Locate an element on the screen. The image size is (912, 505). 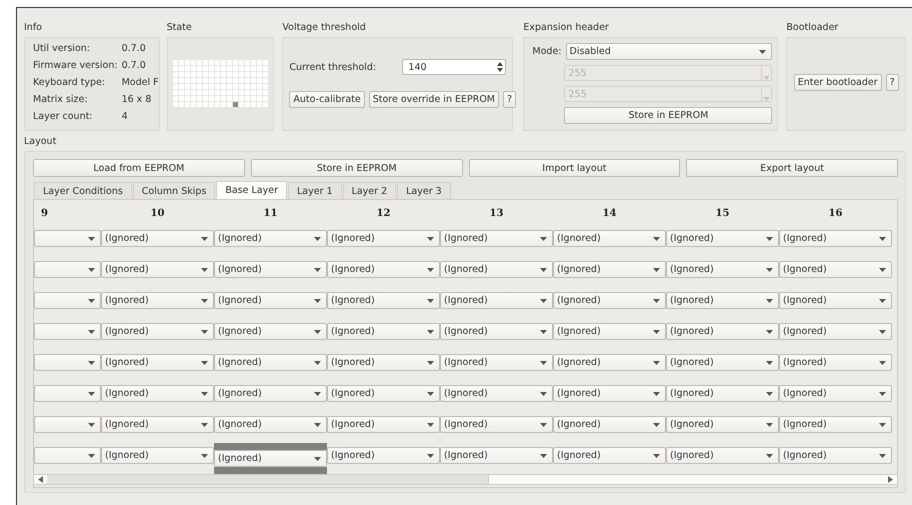
tab: Layer 1 is located at coordinates (315, 190).